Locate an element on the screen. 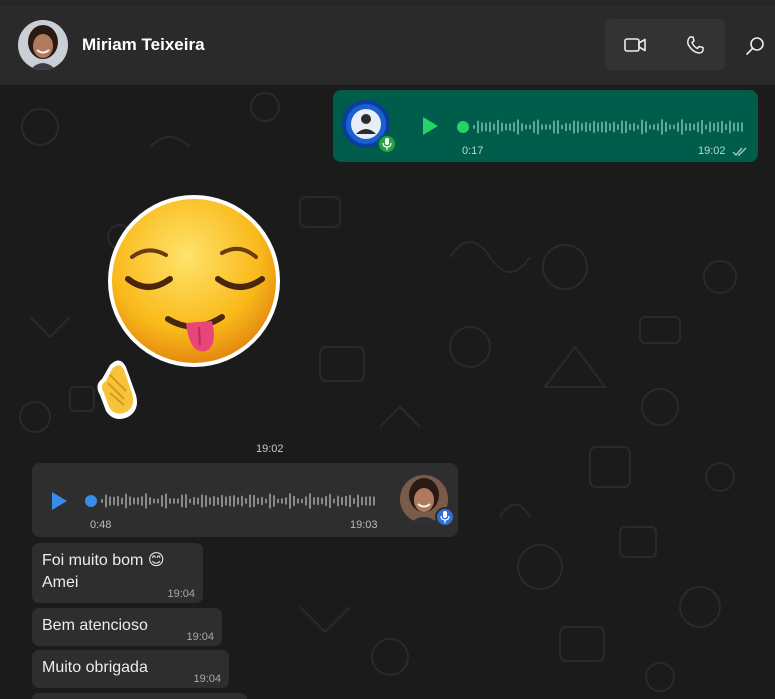 The width and height of the screenshot is (775, 699). microphone-icon is located at coordinates (445, 517).